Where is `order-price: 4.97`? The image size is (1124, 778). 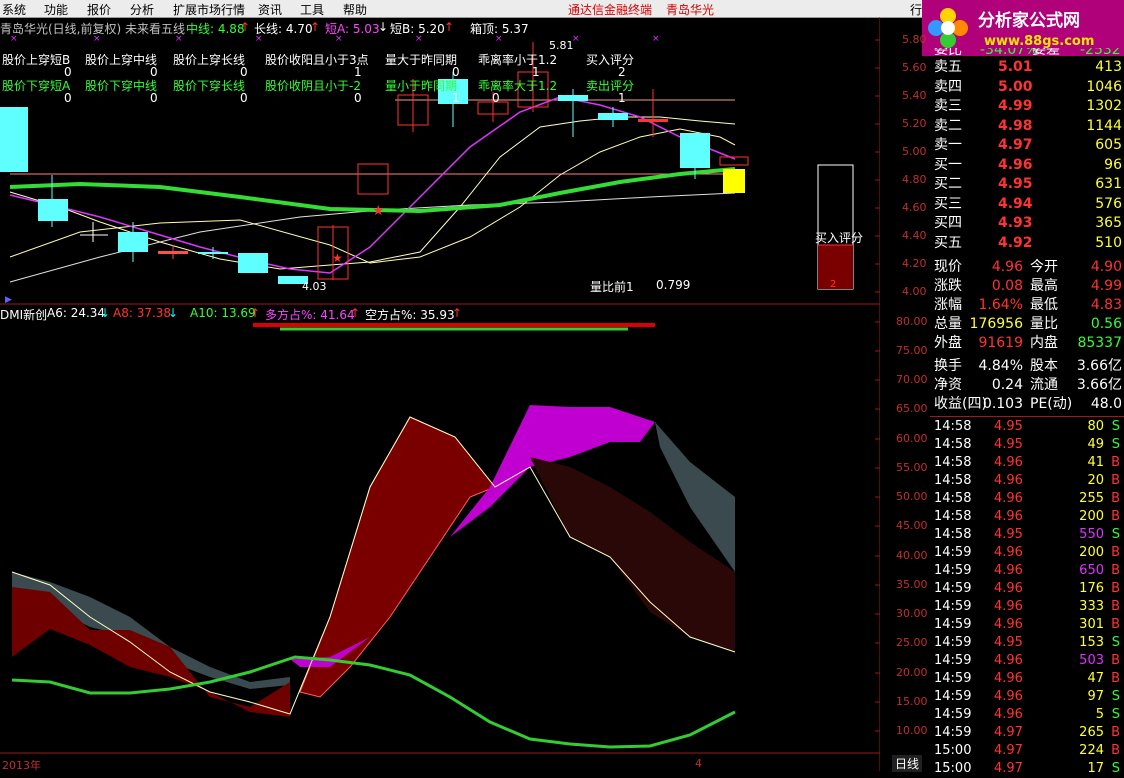 order-price: 4.97 is located at coordinates (1015, 145).